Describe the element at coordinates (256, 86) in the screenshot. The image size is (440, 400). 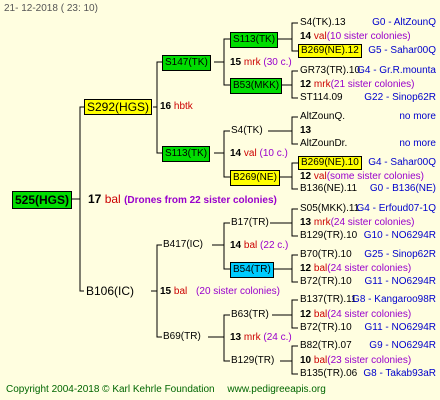
I see `g4b-queen: B53(MKK)` at that location.